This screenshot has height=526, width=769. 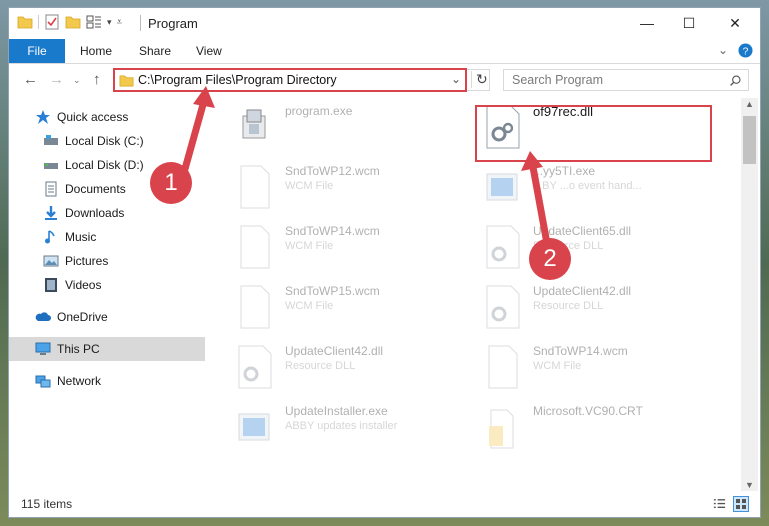 What do you see at coordinates (749, 140) in the screenshot?
I see `scrollbar-thumb` at bounding box center [749, 140].